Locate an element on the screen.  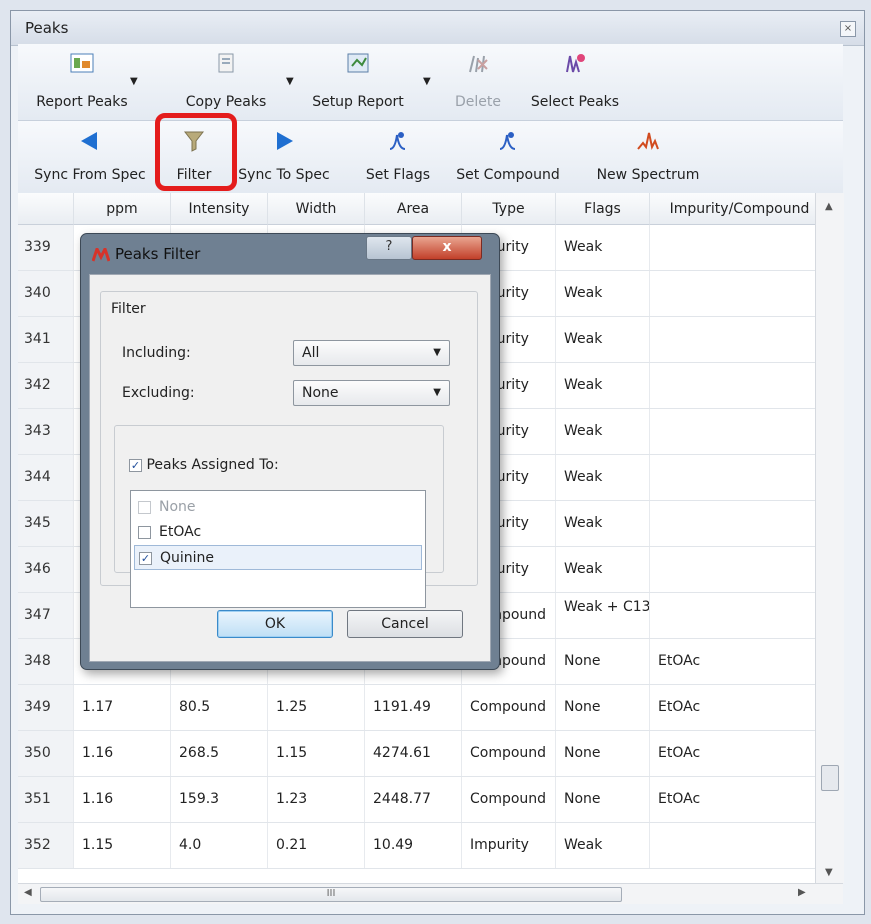
horizontal-scrollbar: ◀ III ▶ is located at coordinates (430, 893).